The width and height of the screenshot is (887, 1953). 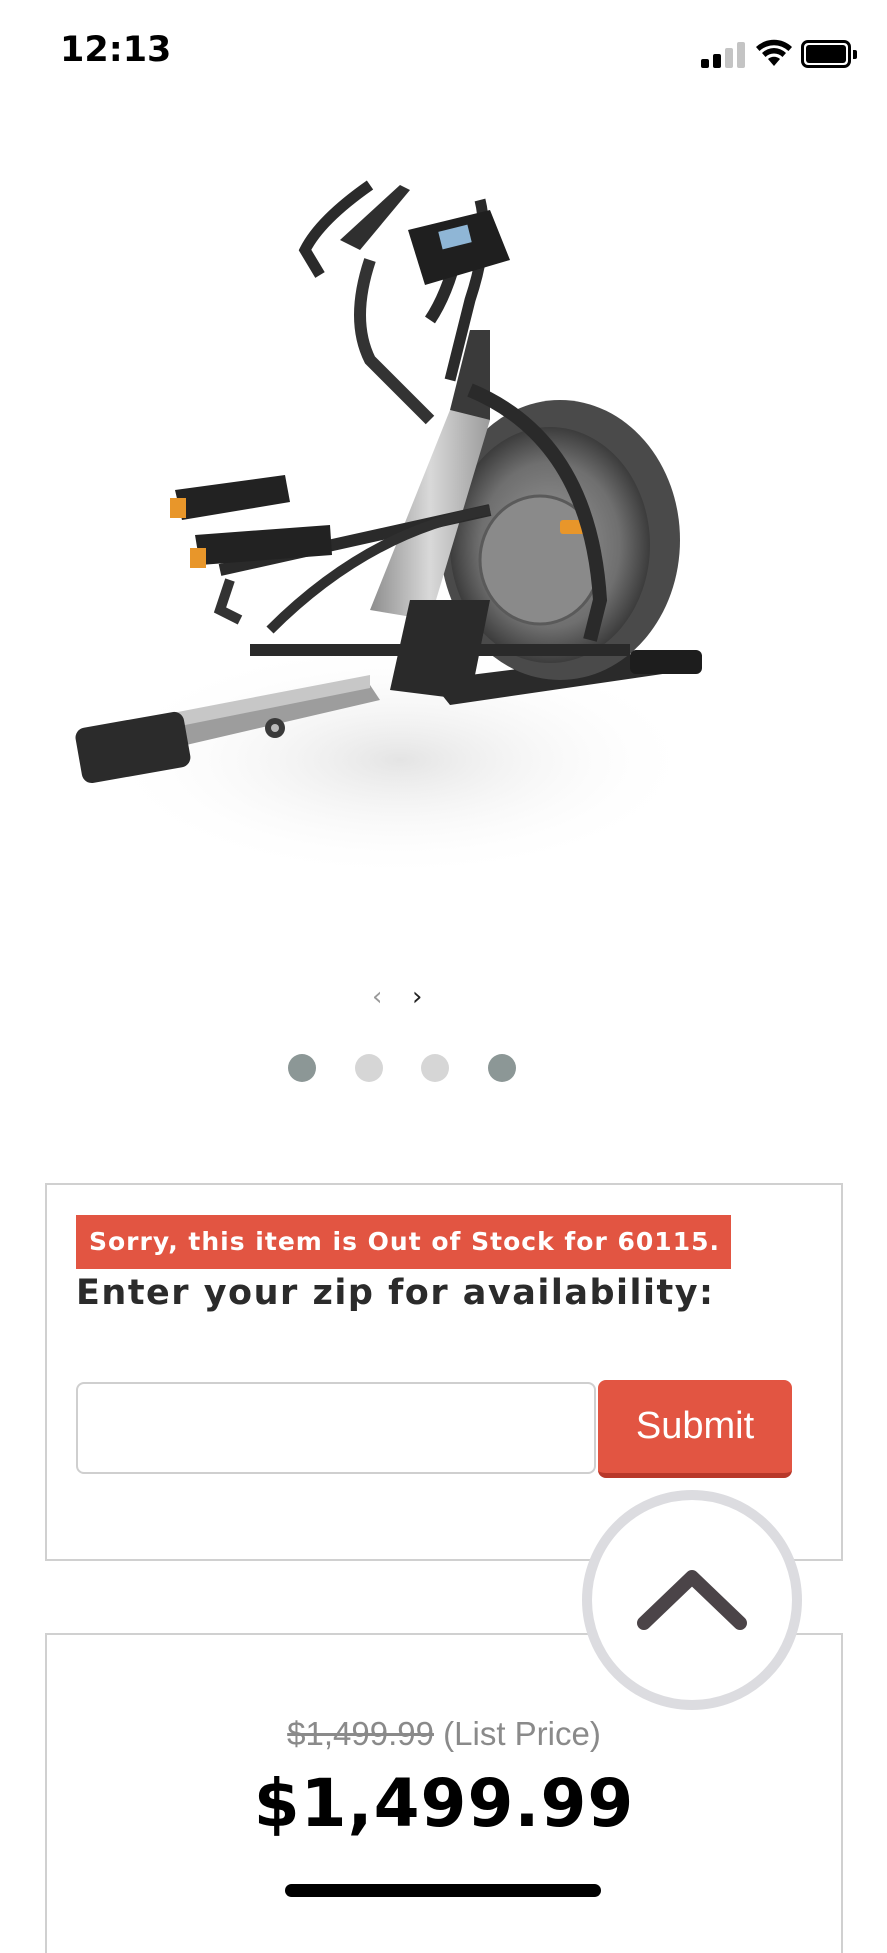 I want to click on list-price-row: $1,499.99 (List Price), so click(x=444, y=1734).